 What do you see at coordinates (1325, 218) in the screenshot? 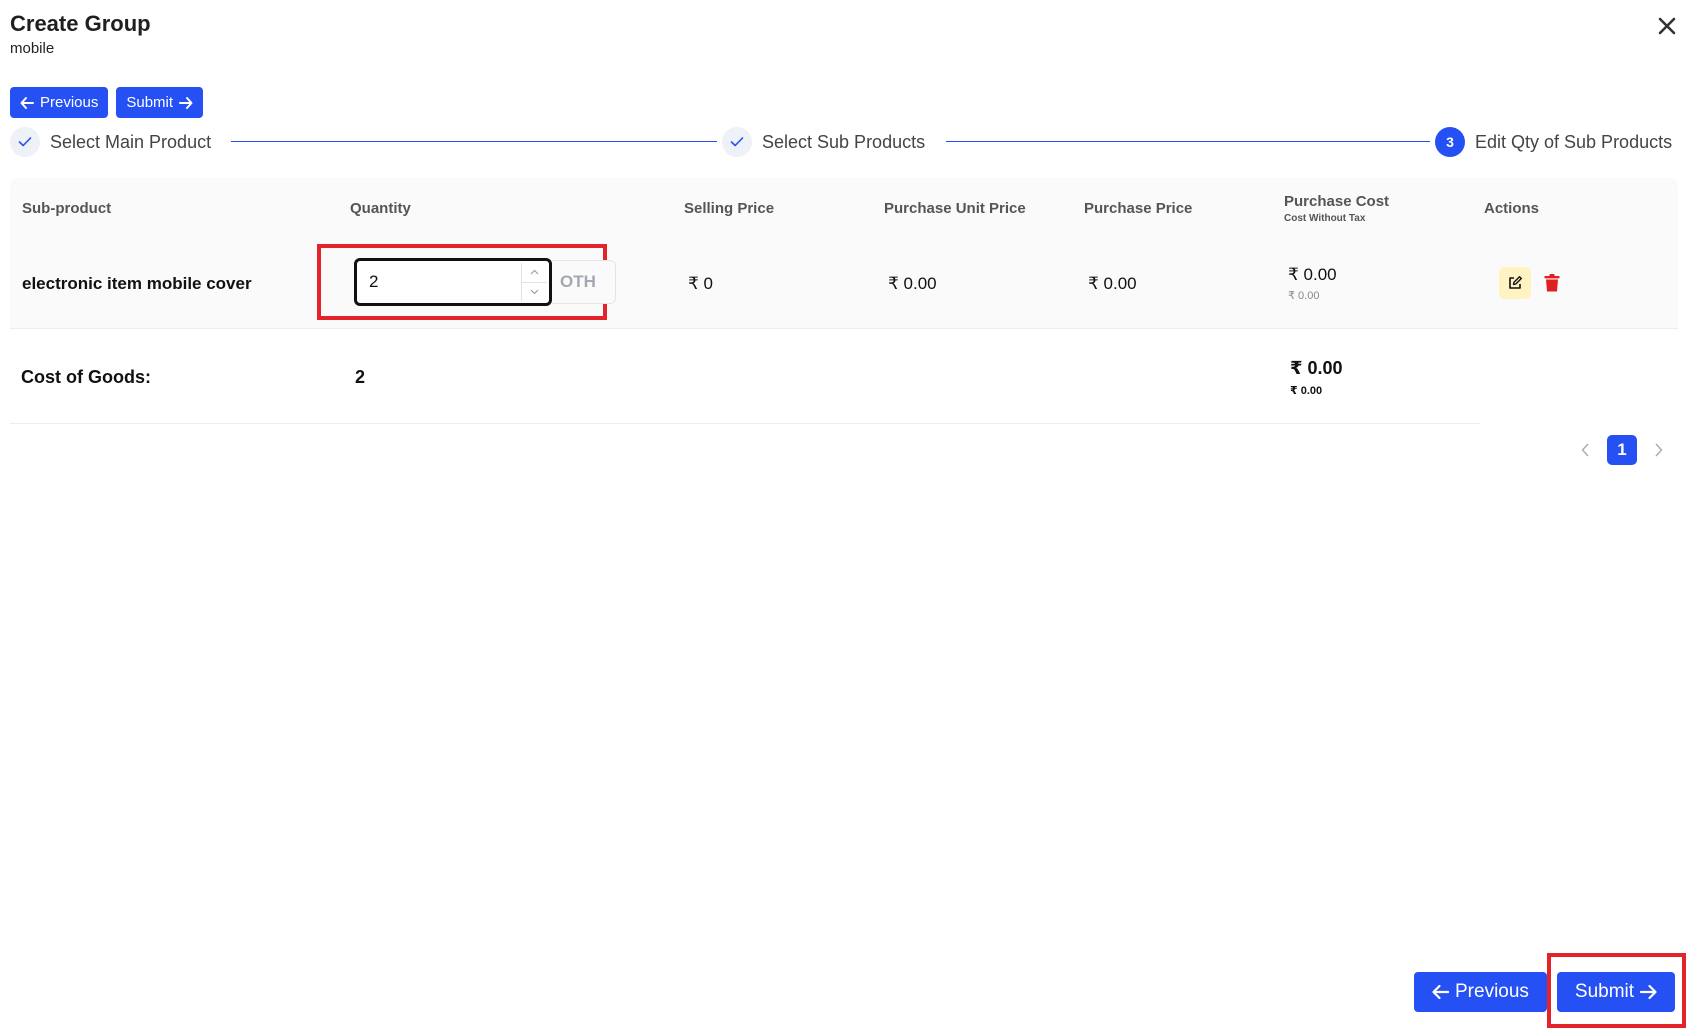
I see `purchase-cost-sublabel: Cost Without Tax` at bounding box center [1325, 218].